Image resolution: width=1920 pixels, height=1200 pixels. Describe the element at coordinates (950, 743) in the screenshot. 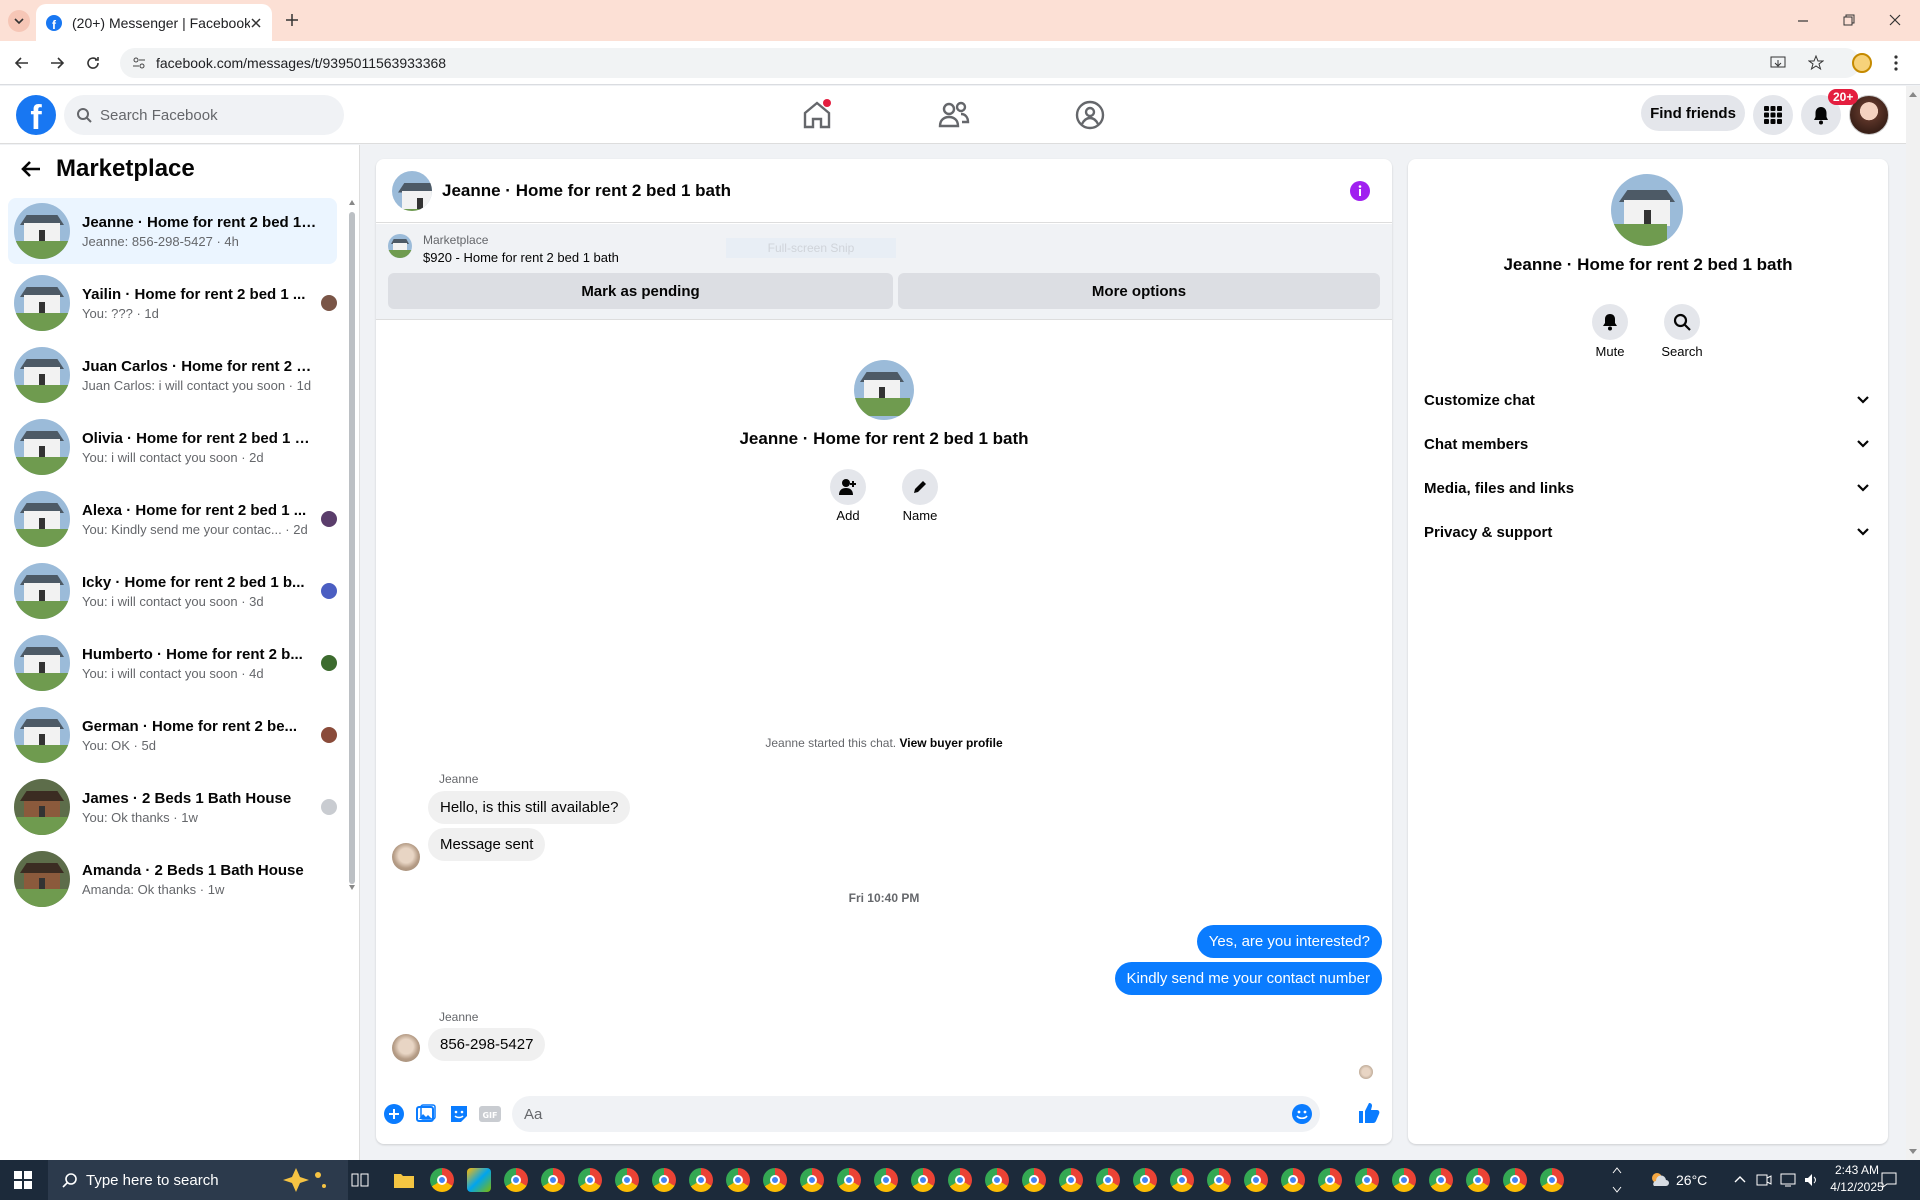

I see `view-buyer-profile-link: View buyer profile` at that location.